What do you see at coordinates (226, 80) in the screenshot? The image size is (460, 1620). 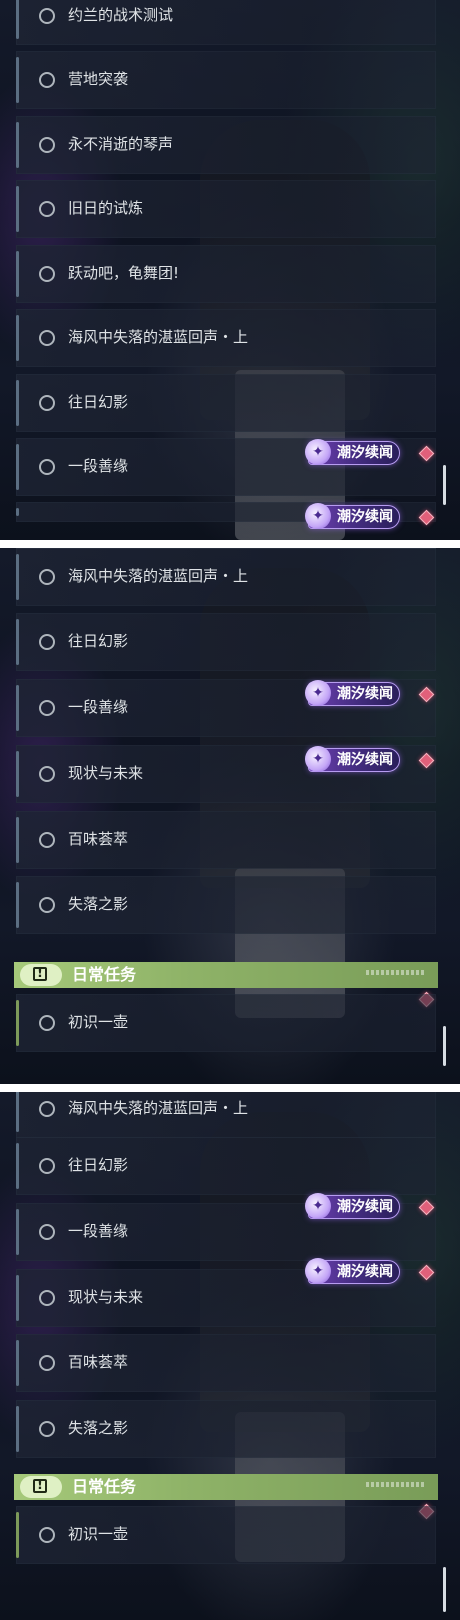 I see `quest-item: 营地突袭` at bounding box center [226, 80].